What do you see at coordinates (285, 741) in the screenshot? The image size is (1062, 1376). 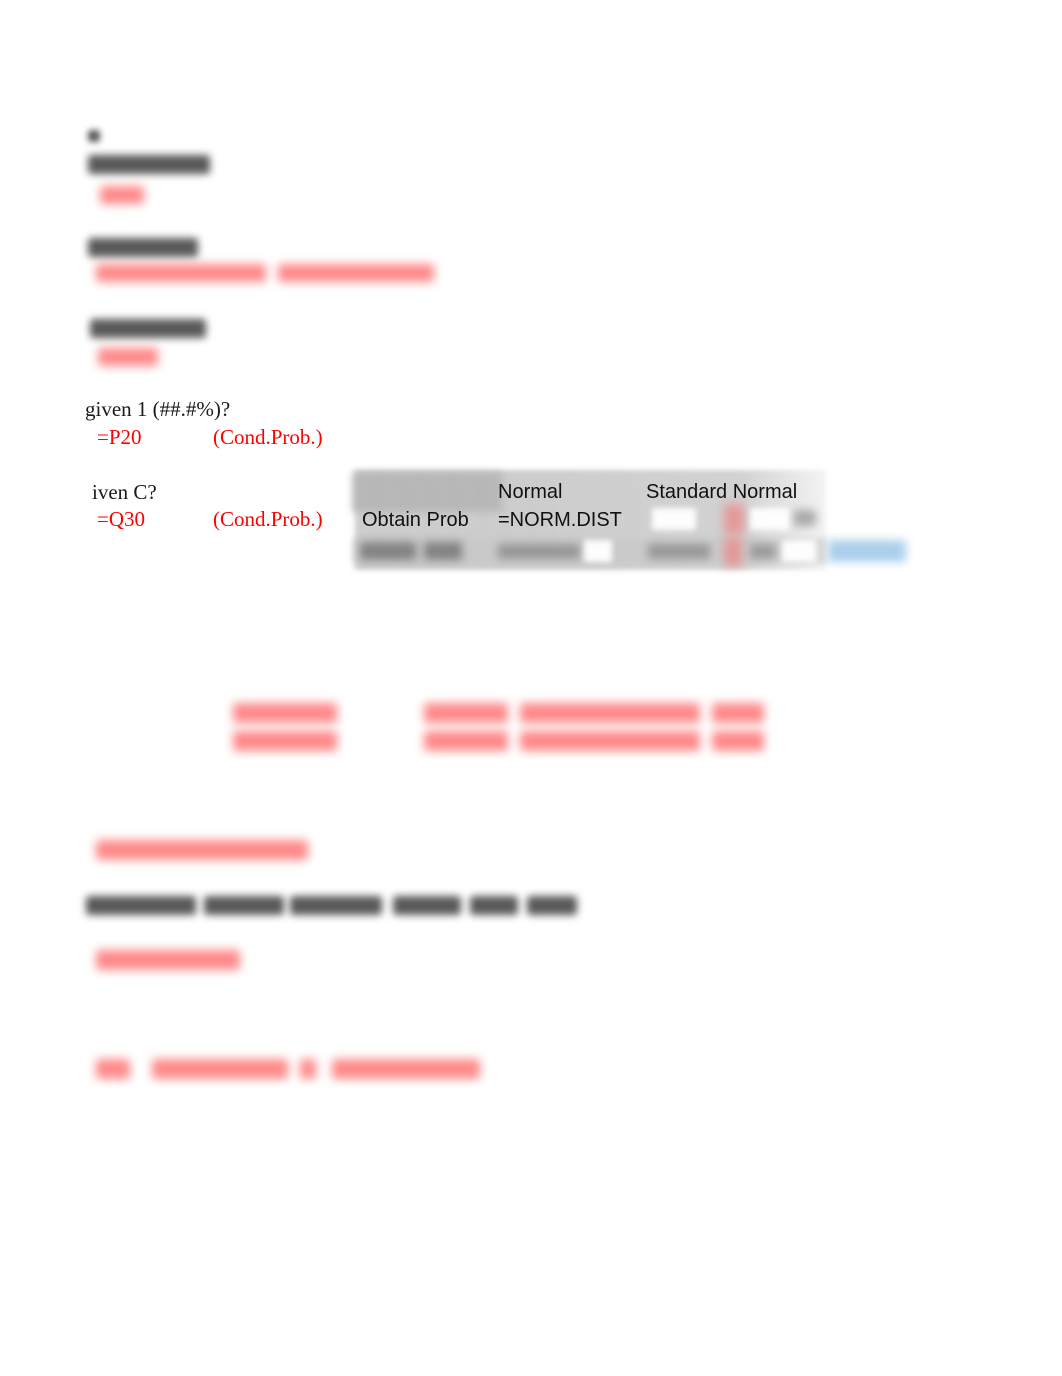 I see `redacted-mid-red-2a` at bounding box center [285, 741].